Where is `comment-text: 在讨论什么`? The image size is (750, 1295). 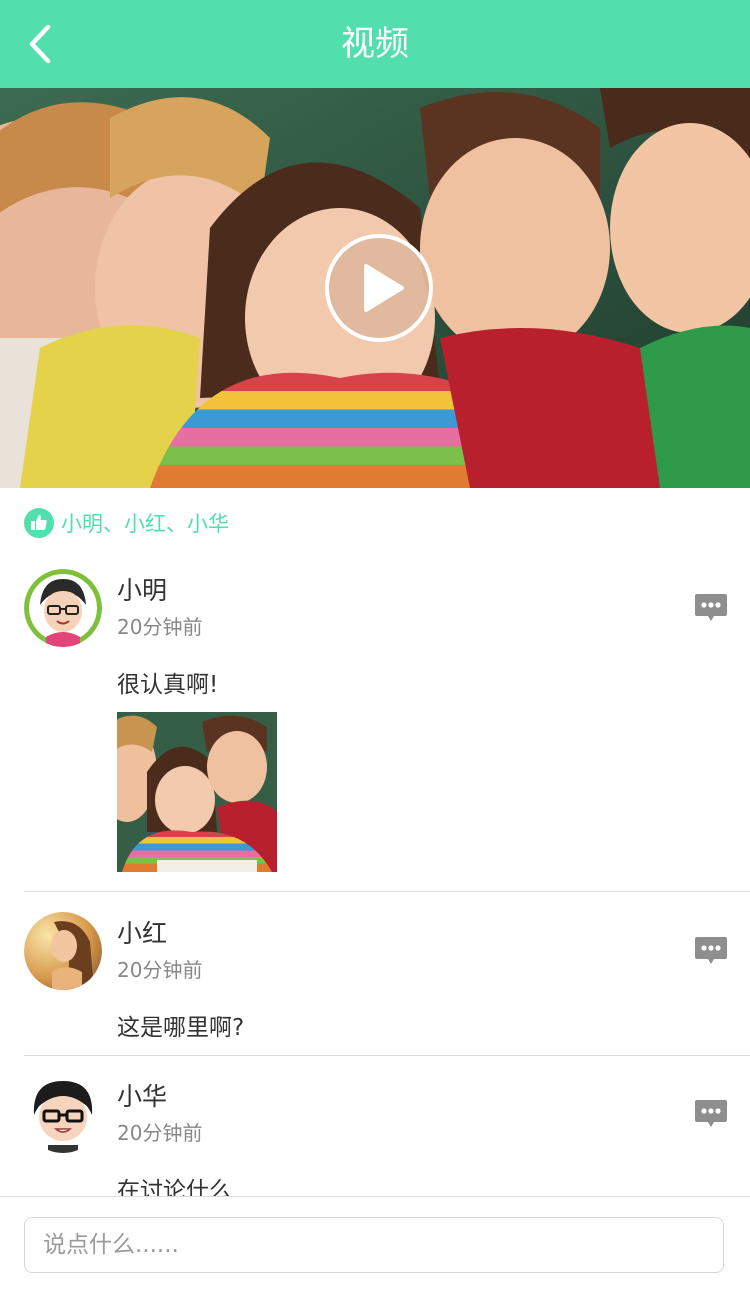 comment-text: 在讨论什么 is located at coordinates (174, 1187).